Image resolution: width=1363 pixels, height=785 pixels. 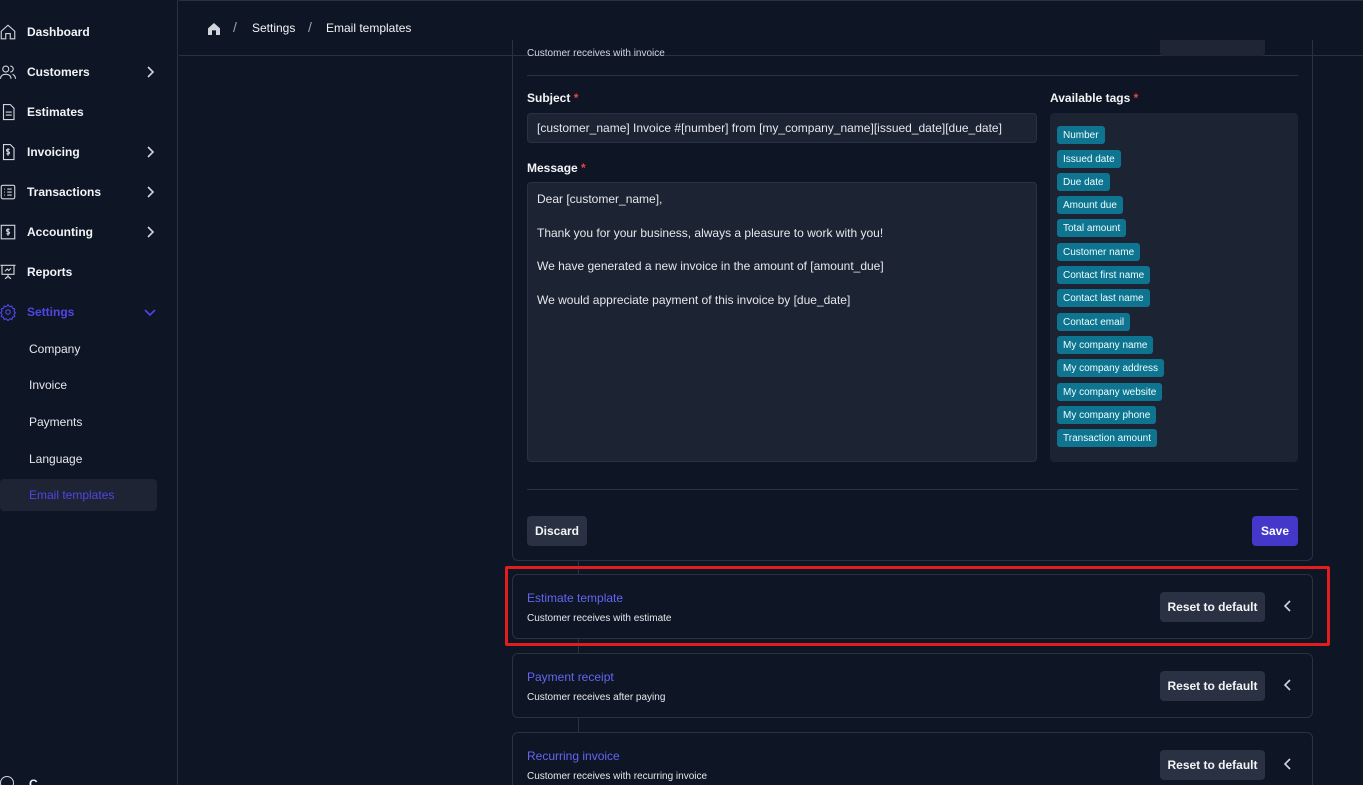 I want to click on reset-button-clipped, so click(x=1212, y=48).